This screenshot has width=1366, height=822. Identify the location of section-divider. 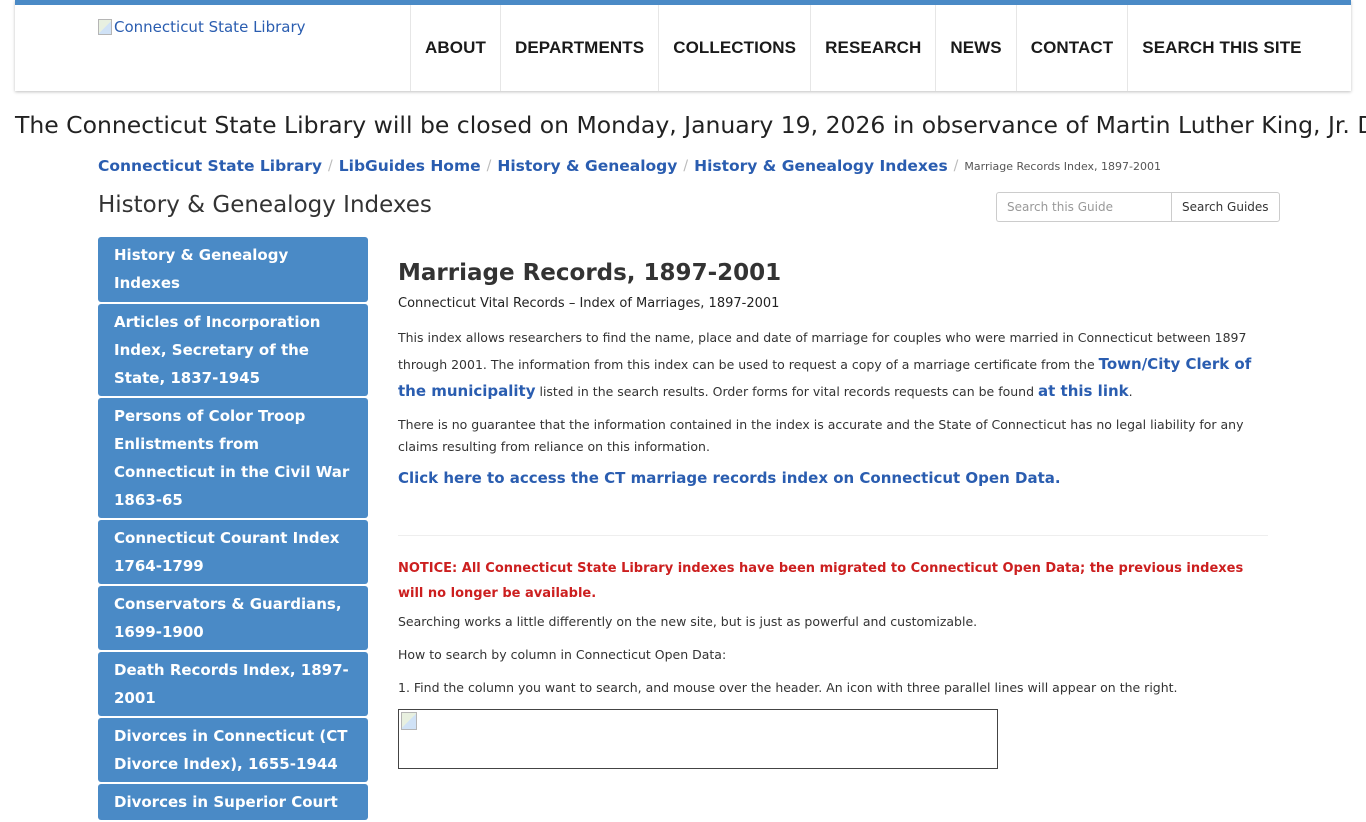
(833, 535).